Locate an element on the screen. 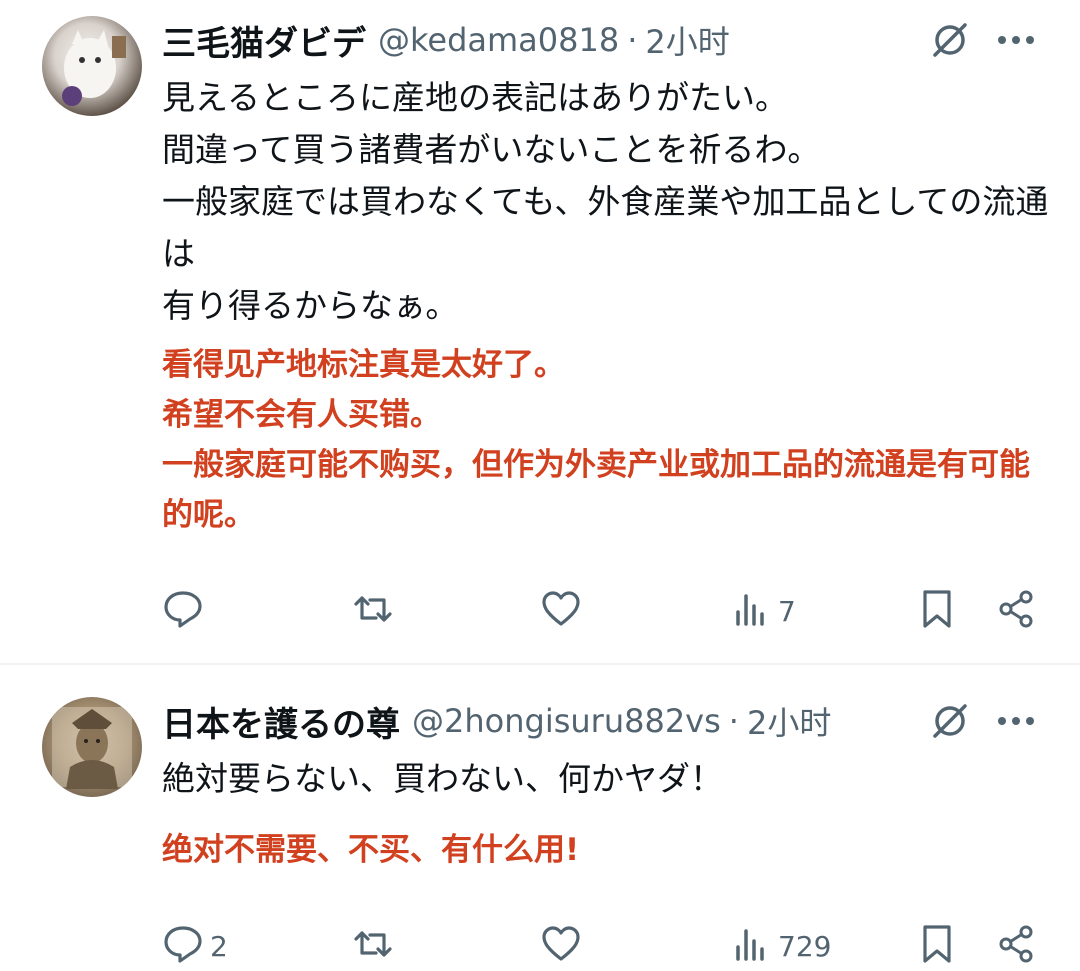 The width and height of the screenshot is (1080, 971). action-bar: 7 is located at coordinates (540, 611).